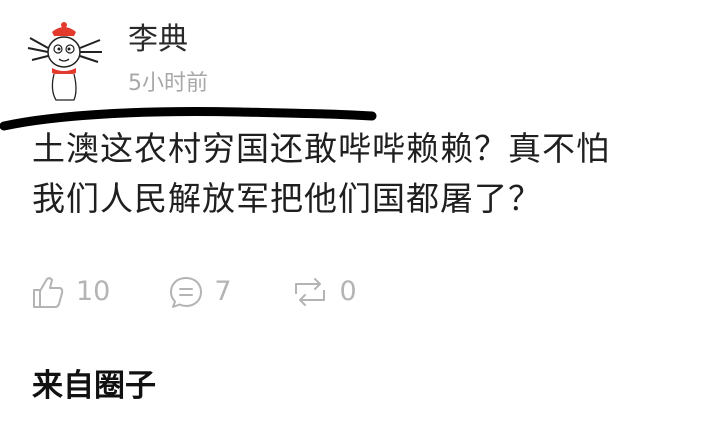 The height and width of the screenshot is (425, 720). I want to click on comment-count: 7, so click(223, 291).